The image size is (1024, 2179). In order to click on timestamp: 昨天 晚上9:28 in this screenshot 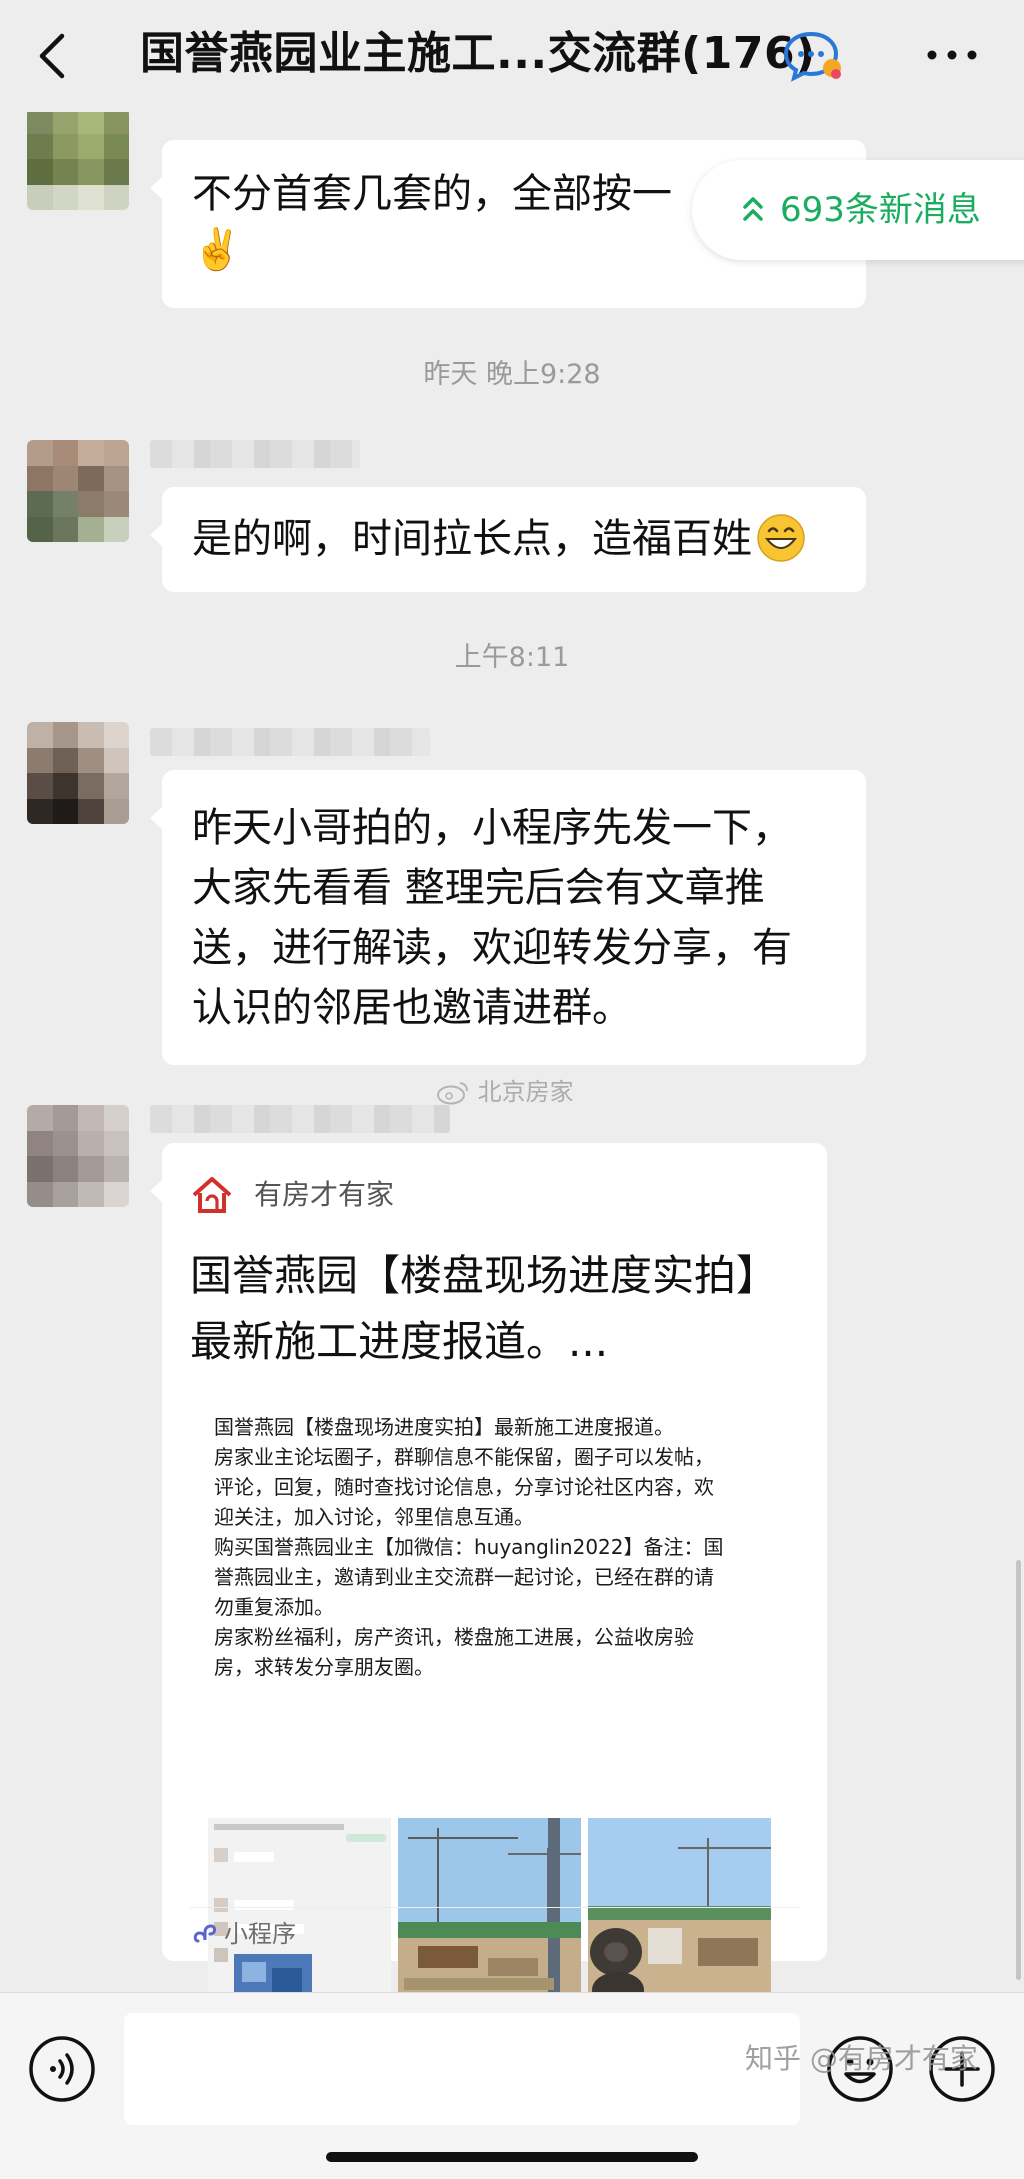, I will do `click(512, 374)`.